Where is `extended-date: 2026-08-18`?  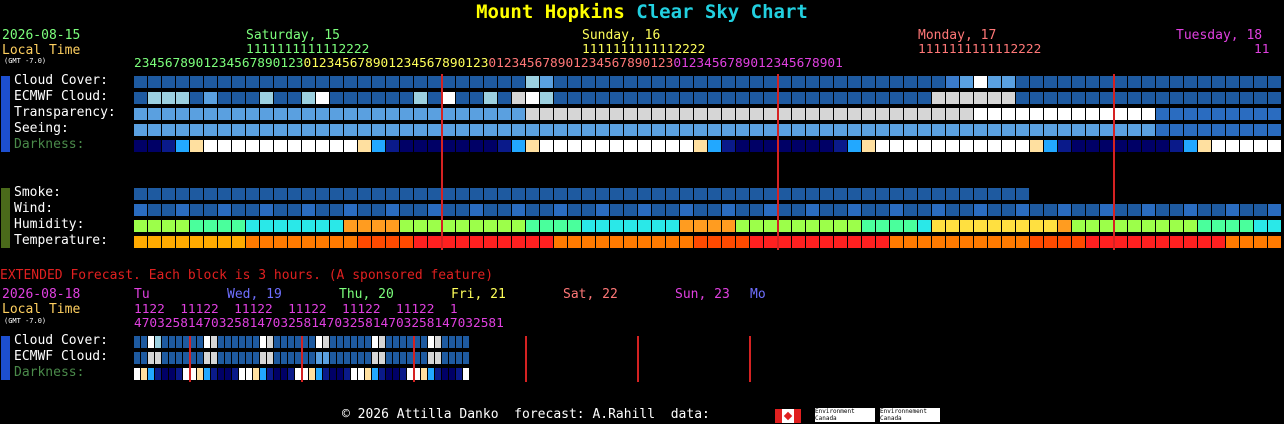
extended-date: 2026-08-18 is located at coordinates (41, 294).